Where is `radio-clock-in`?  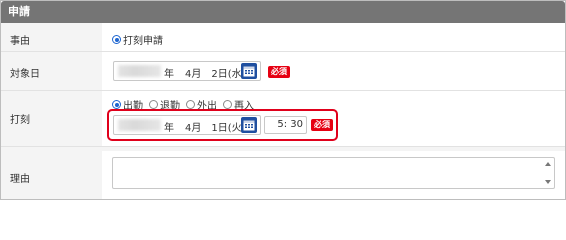 radio-clock-in is located at coordinates (116, 104).